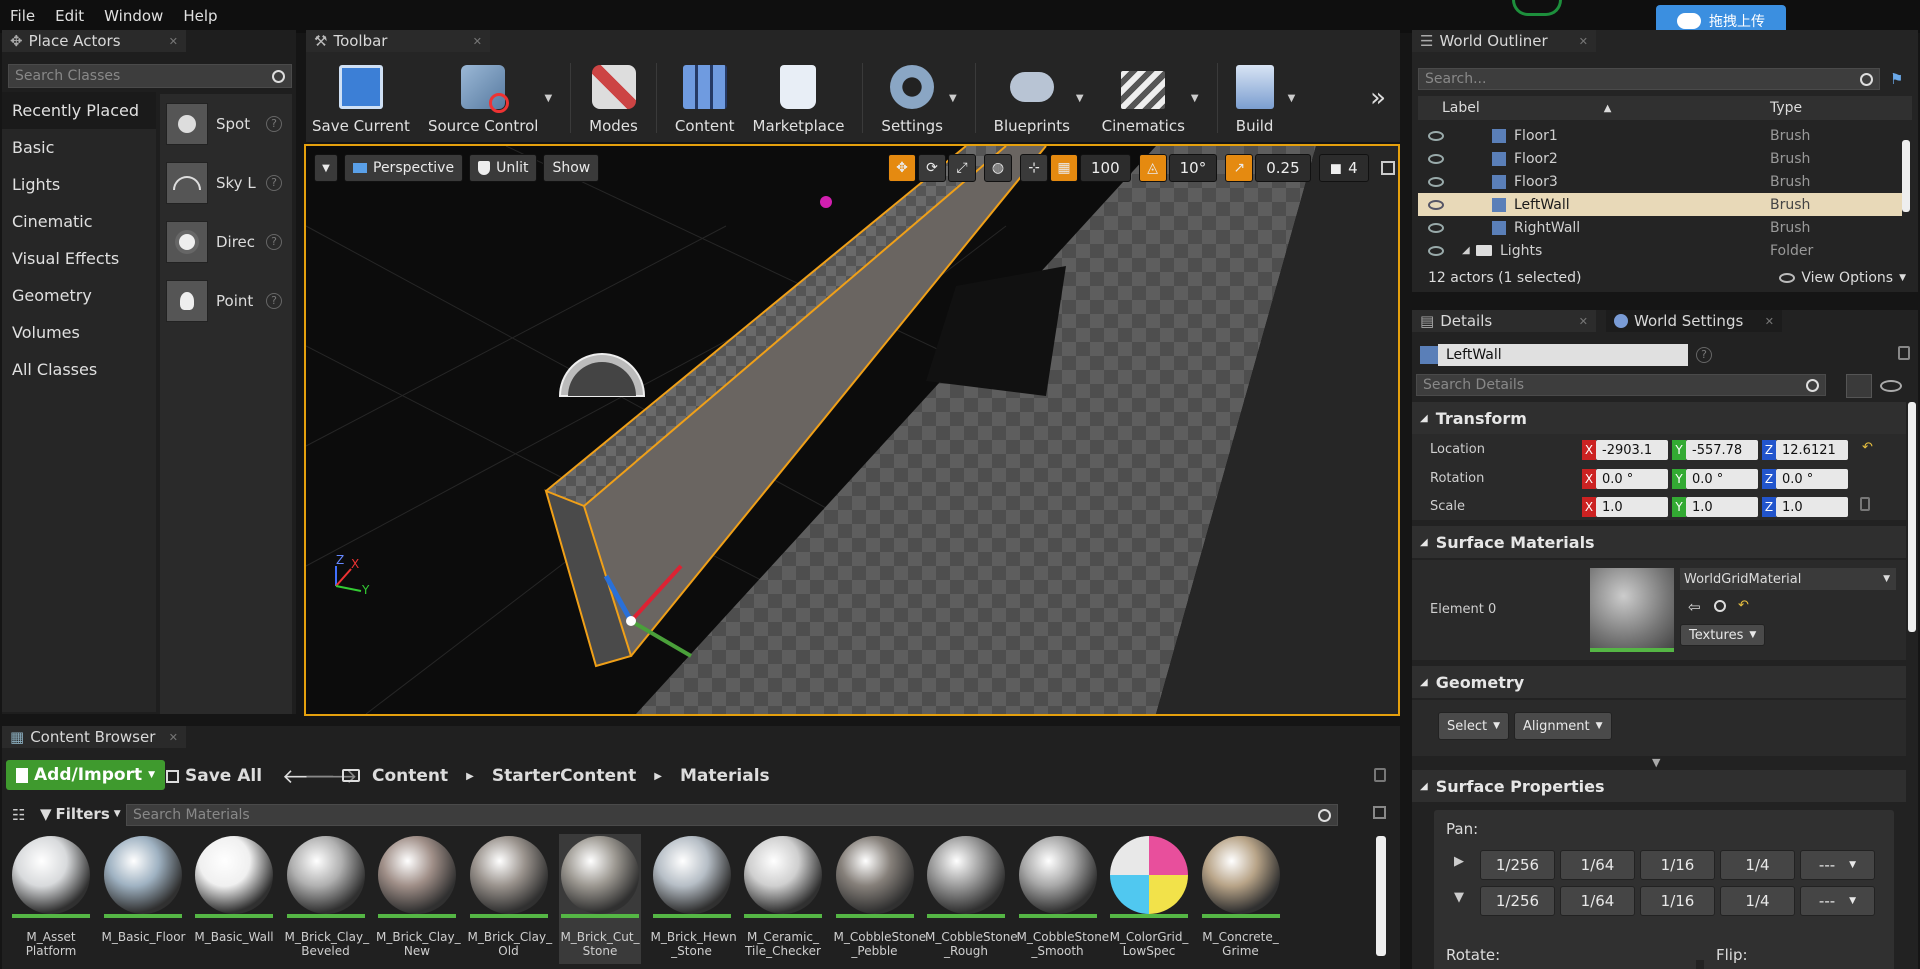  I want to click on blueprints-dropdown-icon: ▼, so click(1080, 98).